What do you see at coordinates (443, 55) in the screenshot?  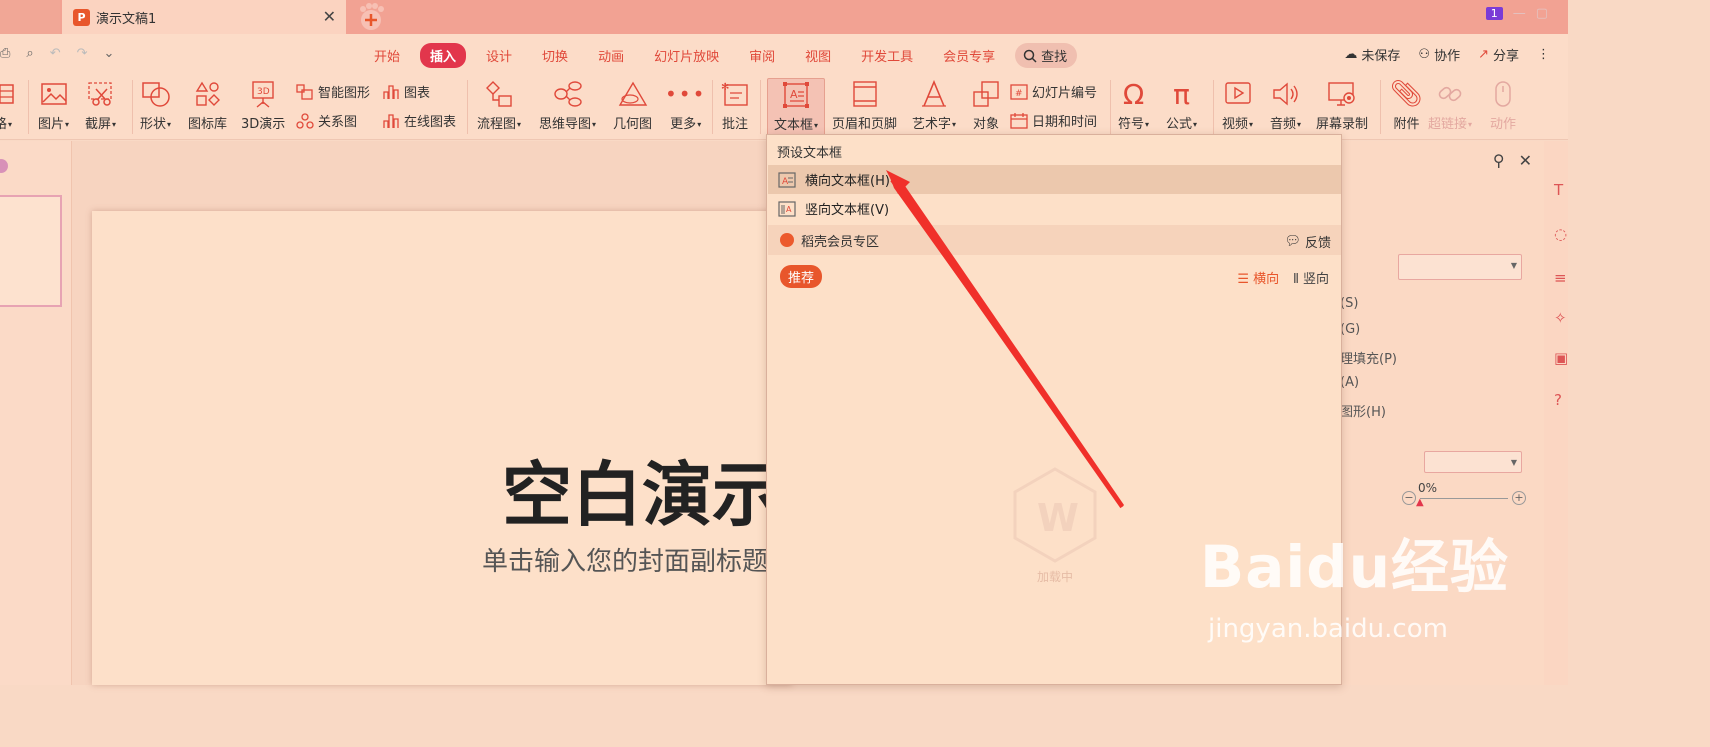 I see `menu-insert: 插入` at bounding box center [443, 55].